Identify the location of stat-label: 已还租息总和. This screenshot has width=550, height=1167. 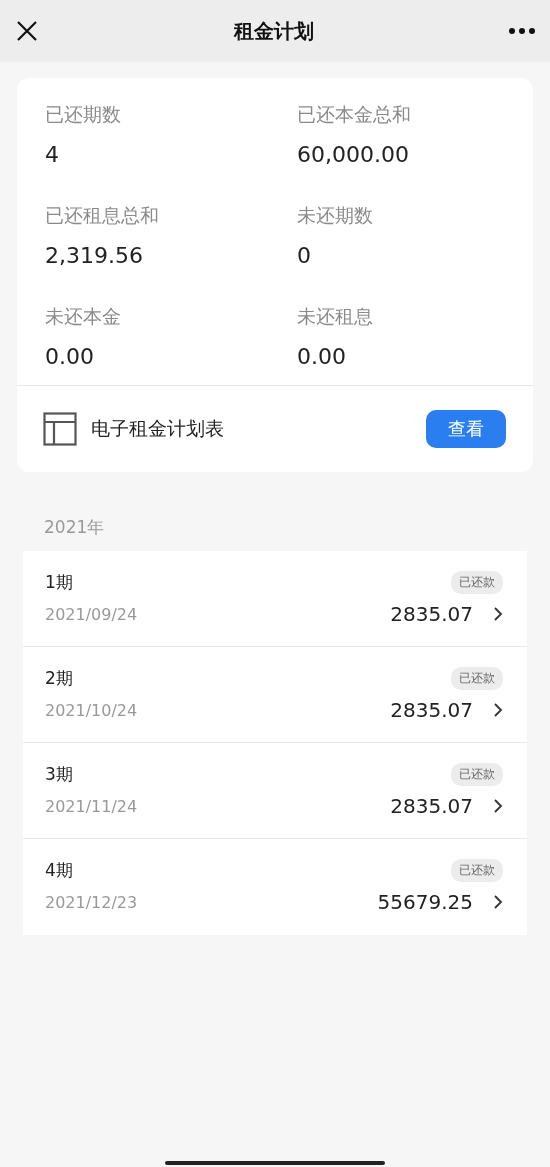
(102, 215).